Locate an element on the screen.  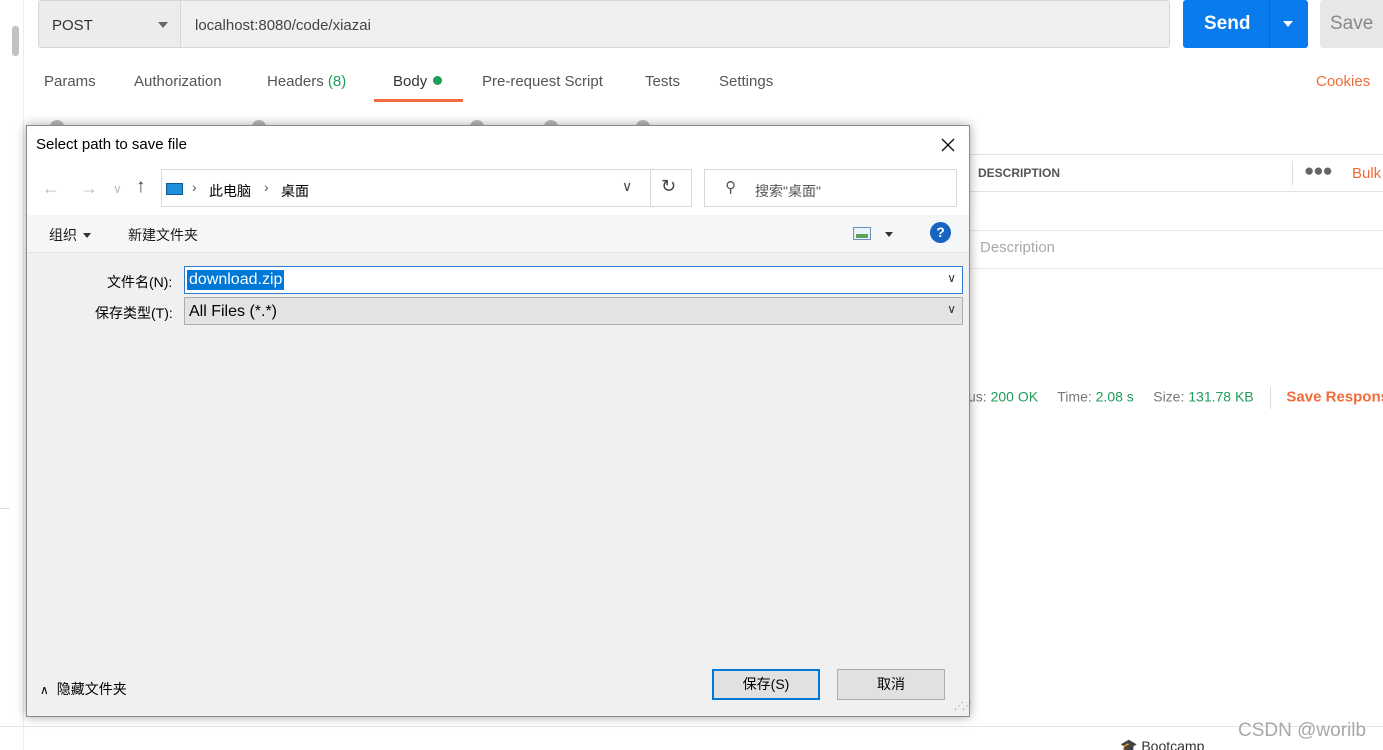
filename-value: download.zip is located at coordinates (236, 280).